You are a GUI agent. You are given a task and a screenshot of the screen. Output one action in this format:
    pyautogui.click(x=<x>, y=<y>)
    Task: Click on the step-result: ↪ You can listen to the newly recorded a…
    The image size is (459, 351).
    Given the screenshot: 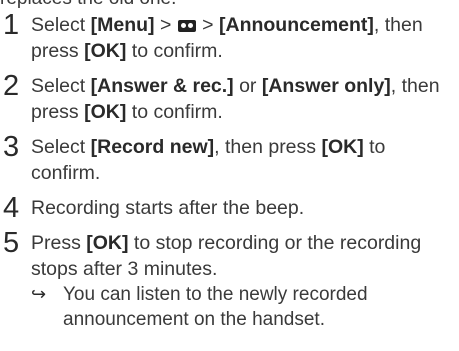 What is the action you would take?
    pyautogui.click(x=245, y=307)
    